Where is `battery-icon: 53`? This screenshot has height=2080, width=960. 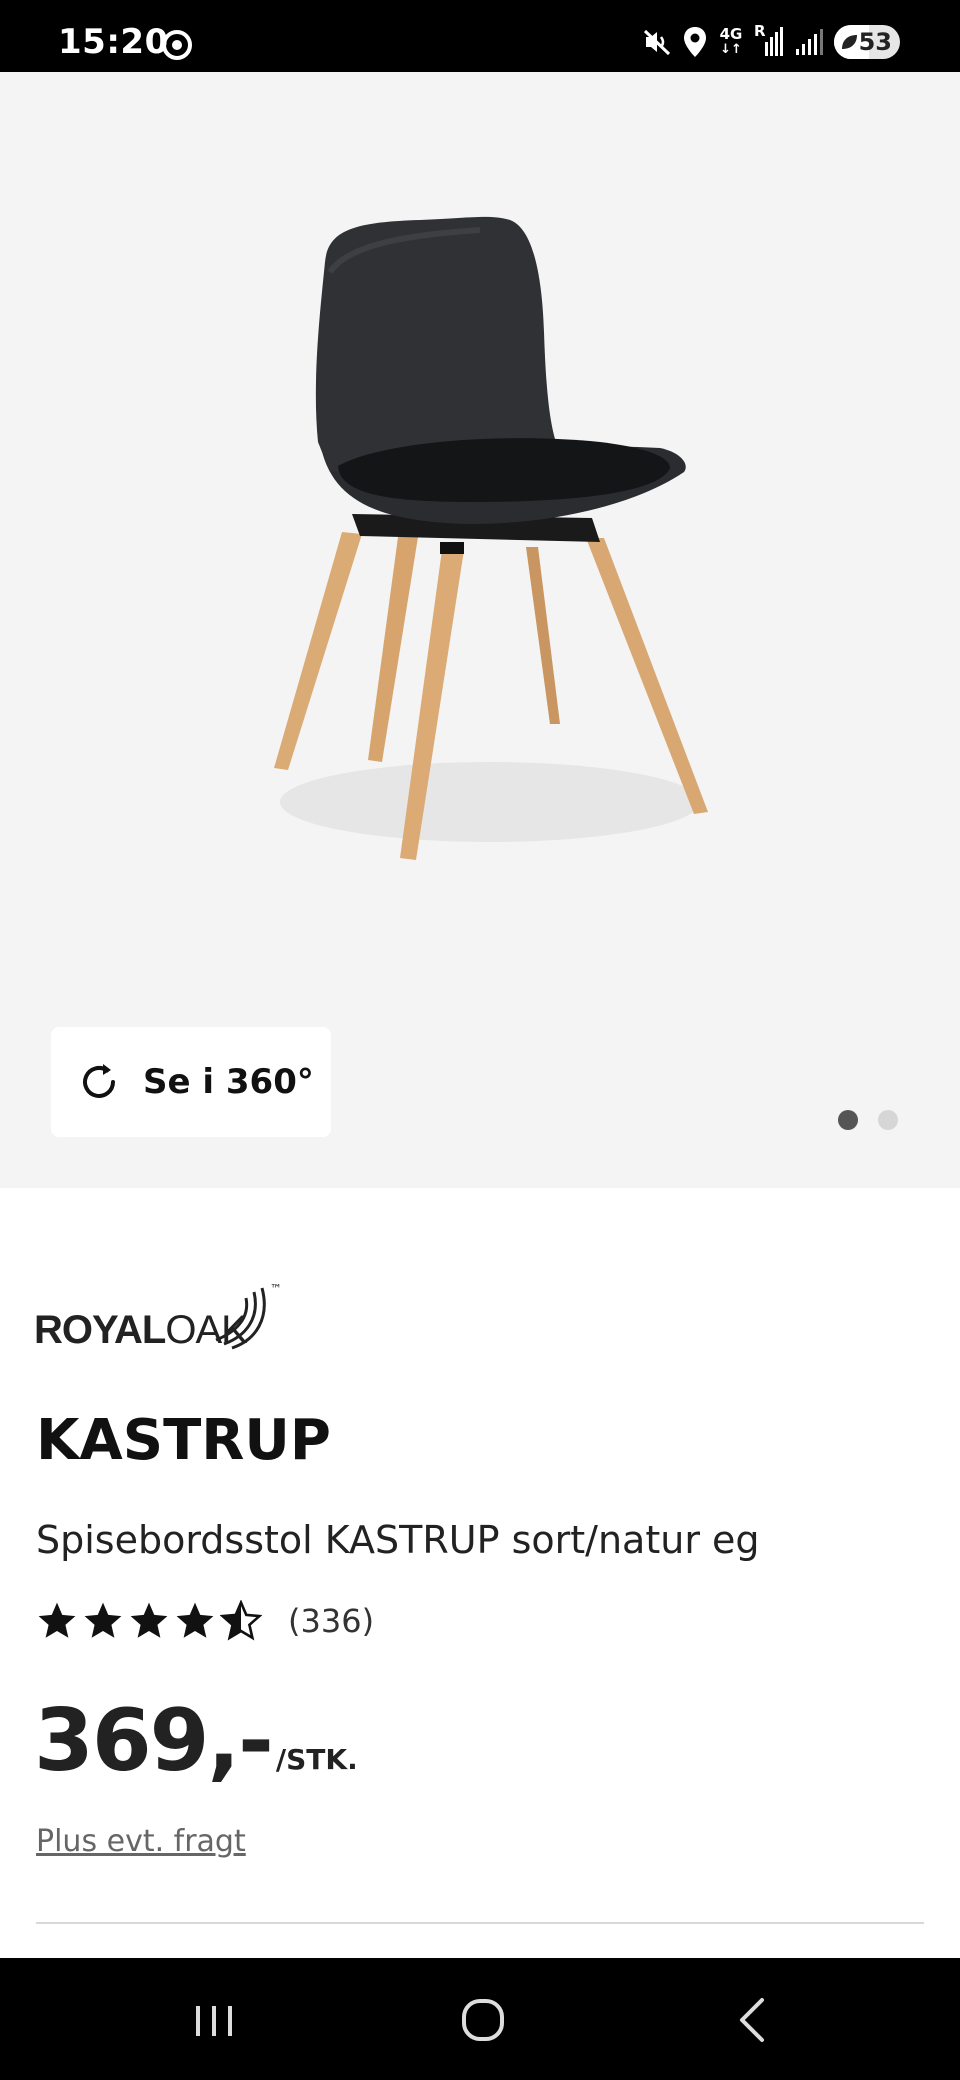
battery-icon: 53 is located at coordinates (867, 42).